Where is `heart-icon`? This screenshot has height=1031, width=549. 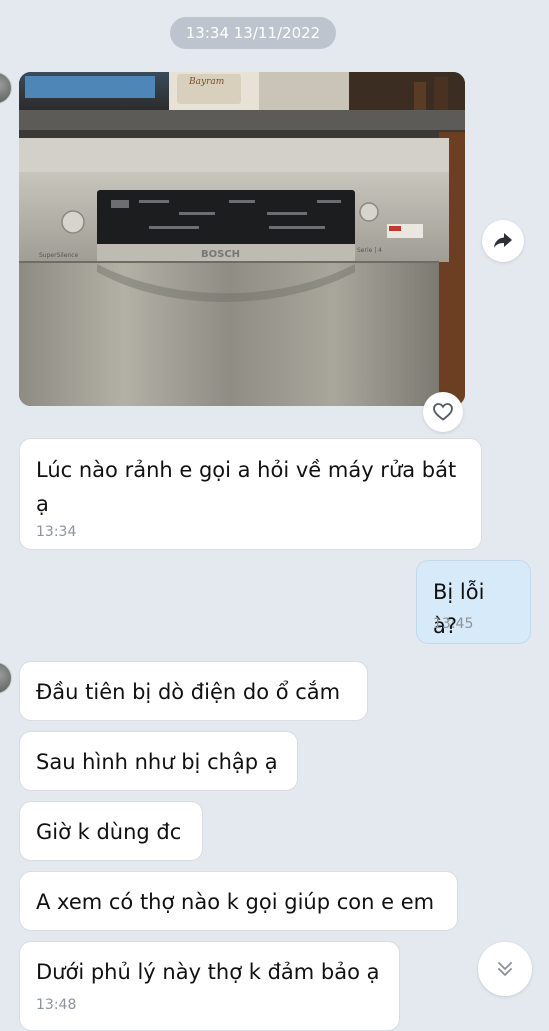 heart-icon is located at coordinates (443, 412).